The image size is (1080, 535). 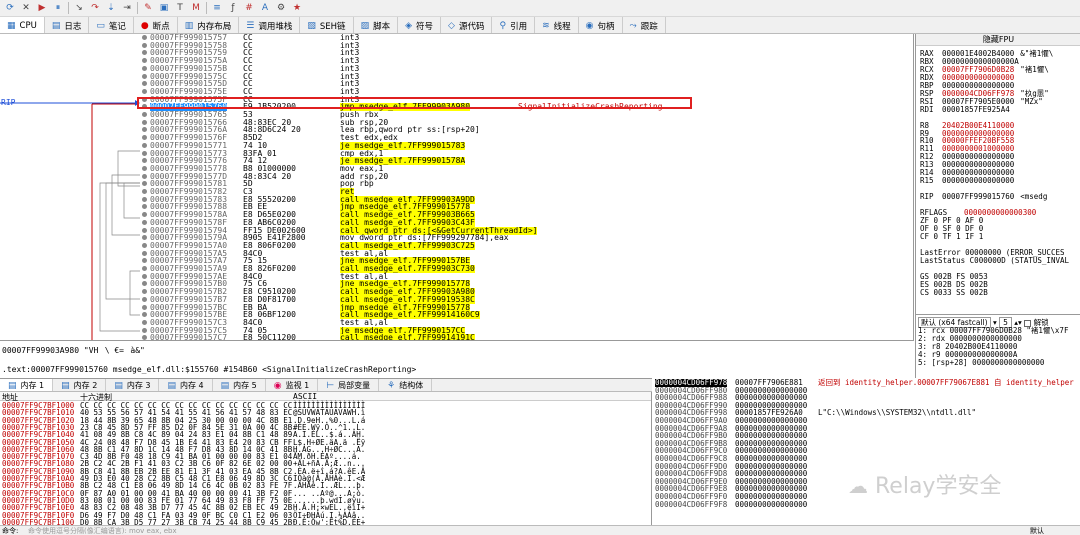 I want to click on run-to-user-icon: ⇥, so click(x=127, y=8).